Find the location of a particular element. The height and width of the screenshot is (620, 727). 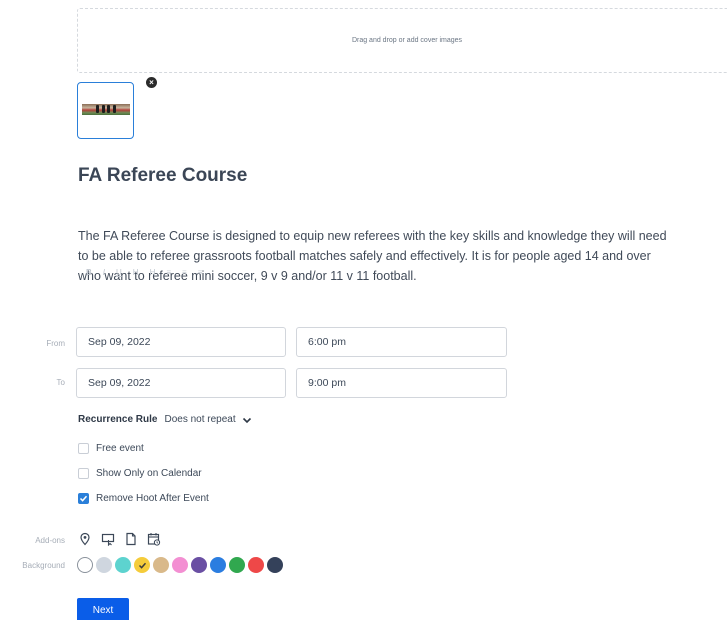

remove-hoot-checkbox is located at coordinates (83, 498).